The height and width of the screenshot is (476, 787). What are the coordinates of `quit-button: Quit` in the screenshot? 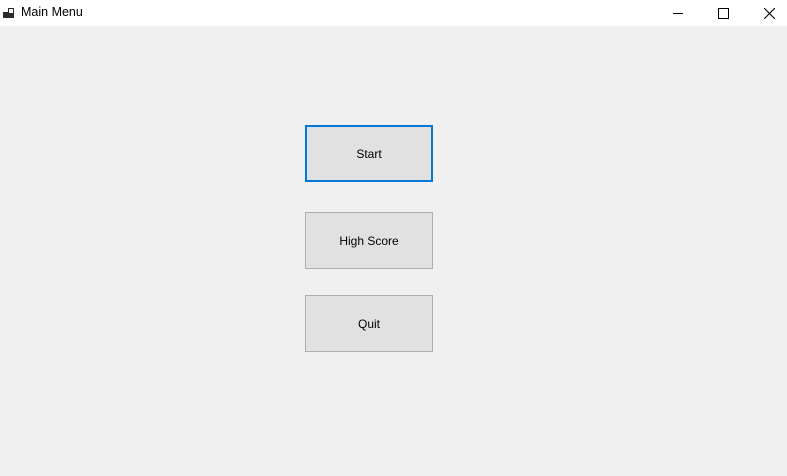 It's located at (369, 323).